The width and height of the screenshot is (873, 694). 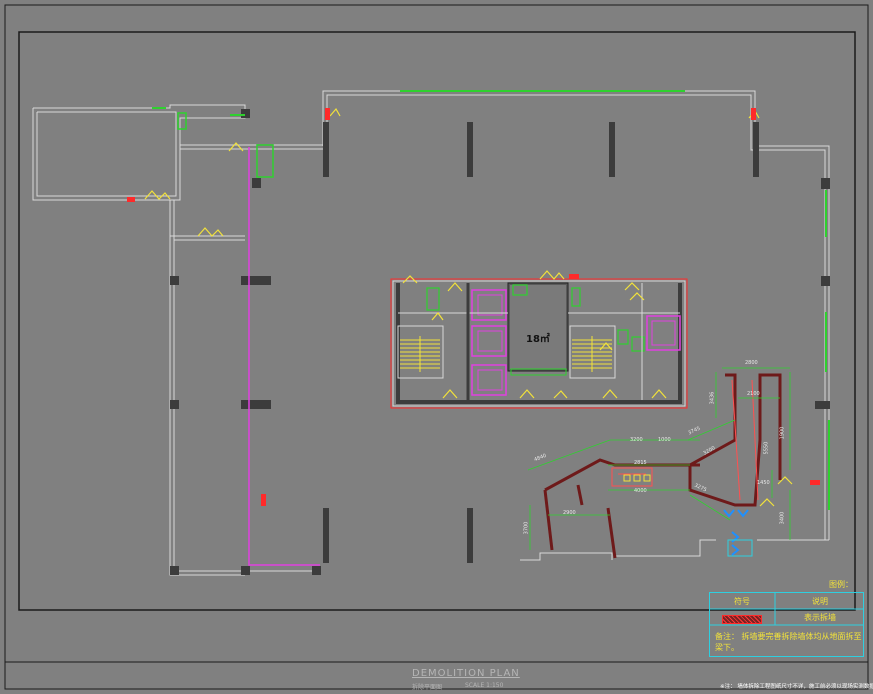 What do you see at coordinates (766, 448) in the screenshot?
I see `dimension-label: 5550` at bounding box center [766, 448].